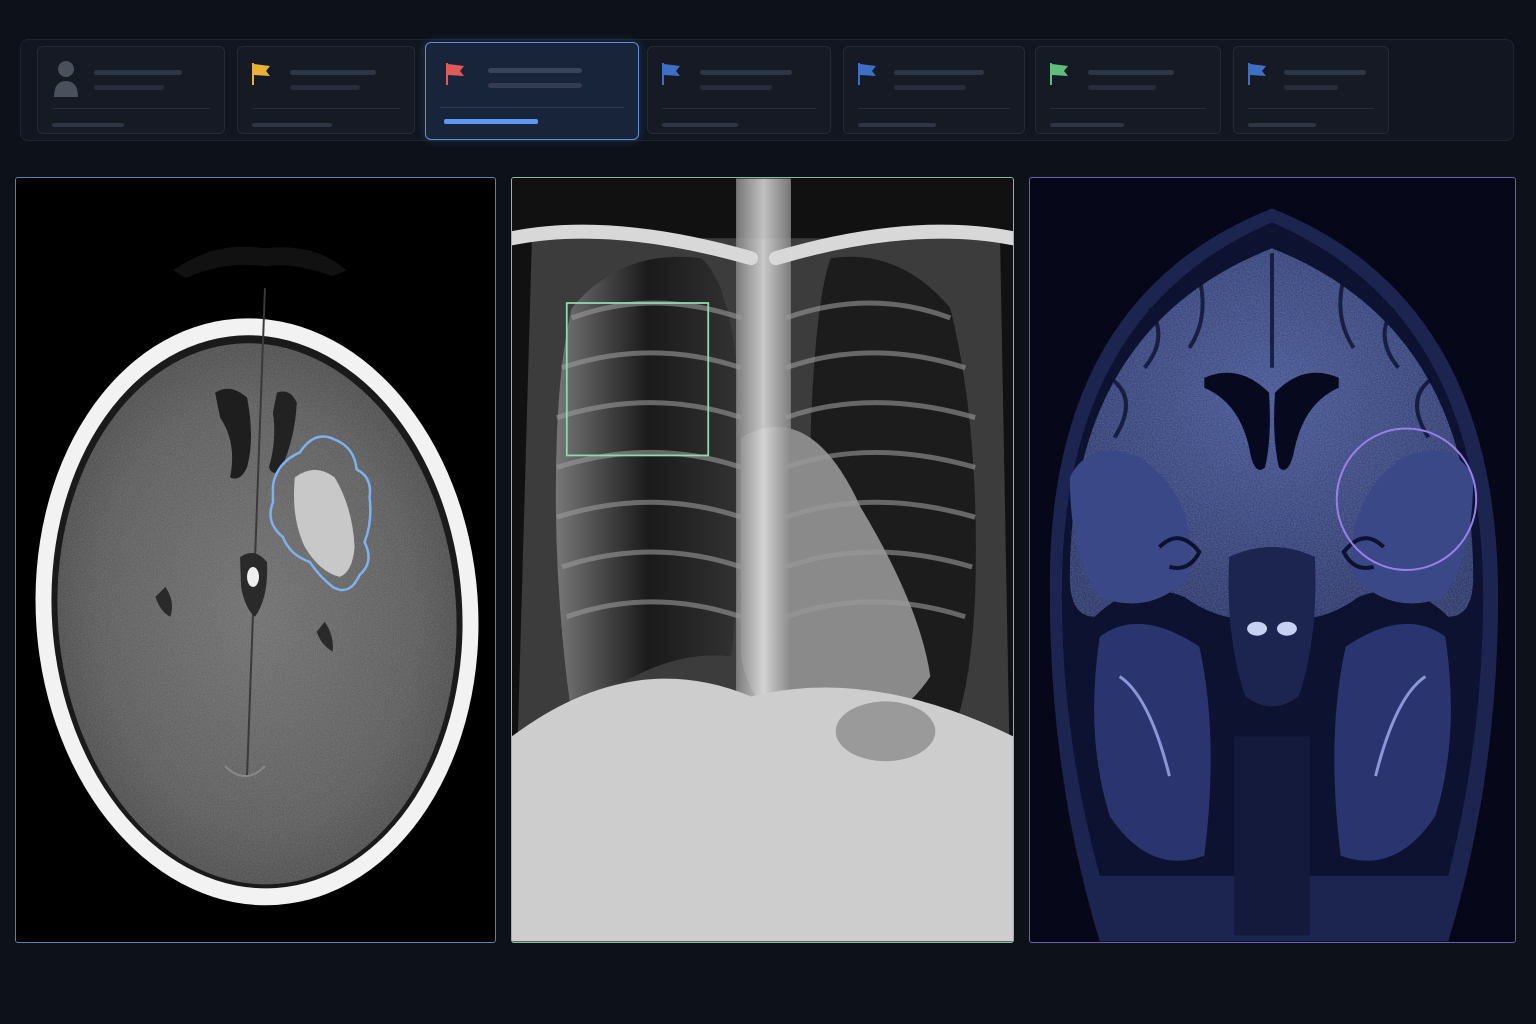  Describe the element at coordinates (66, 79) in the screenshot. I see `user-icon` at that location.